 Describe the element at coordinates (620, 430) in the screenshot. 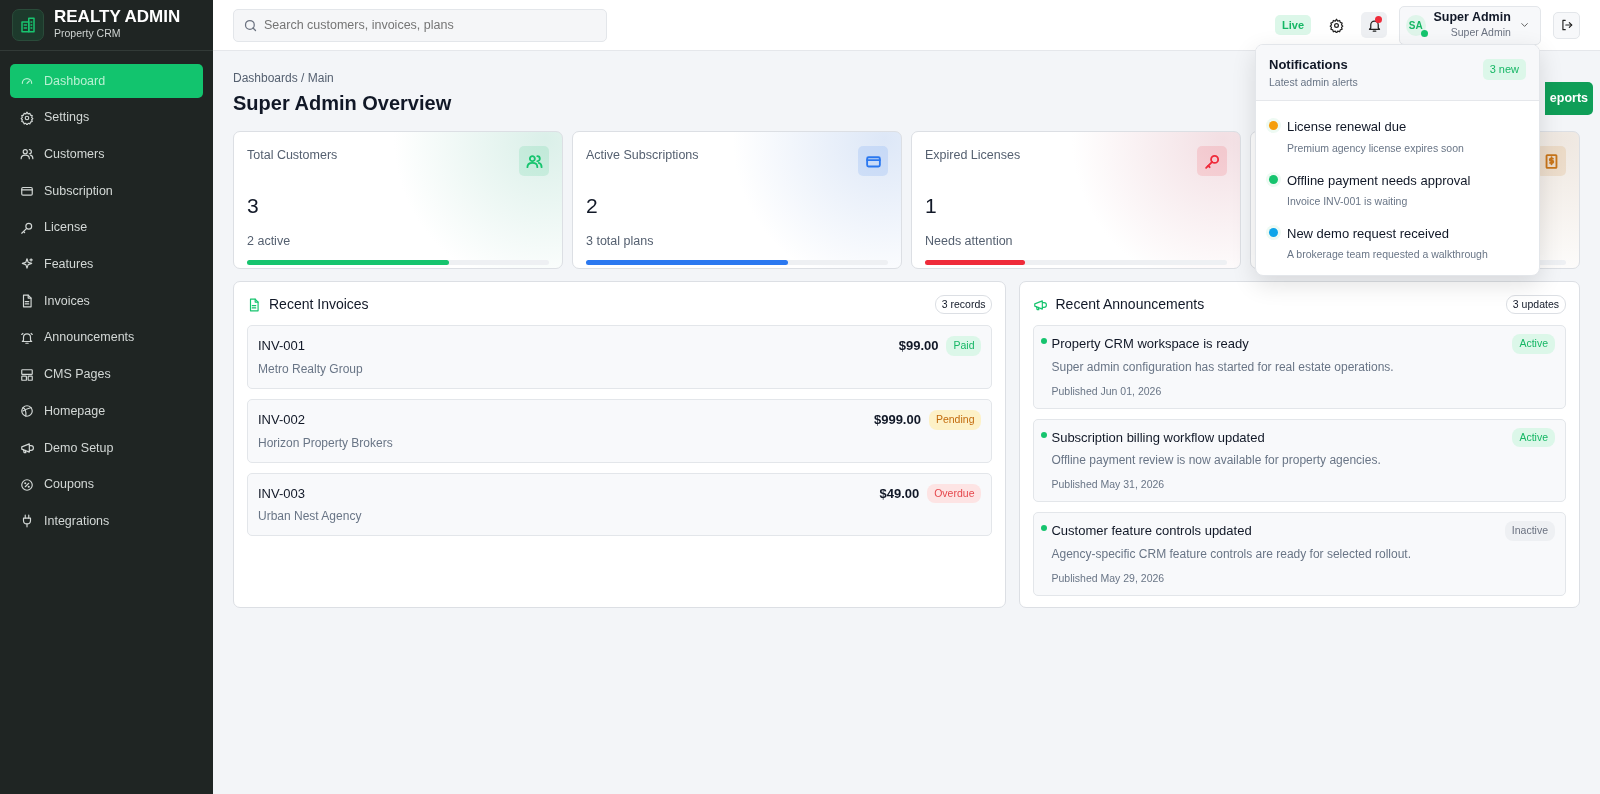

I see `invoice-row: INV-002 $999.00 Pending Horizon Property Brokers` at that location.